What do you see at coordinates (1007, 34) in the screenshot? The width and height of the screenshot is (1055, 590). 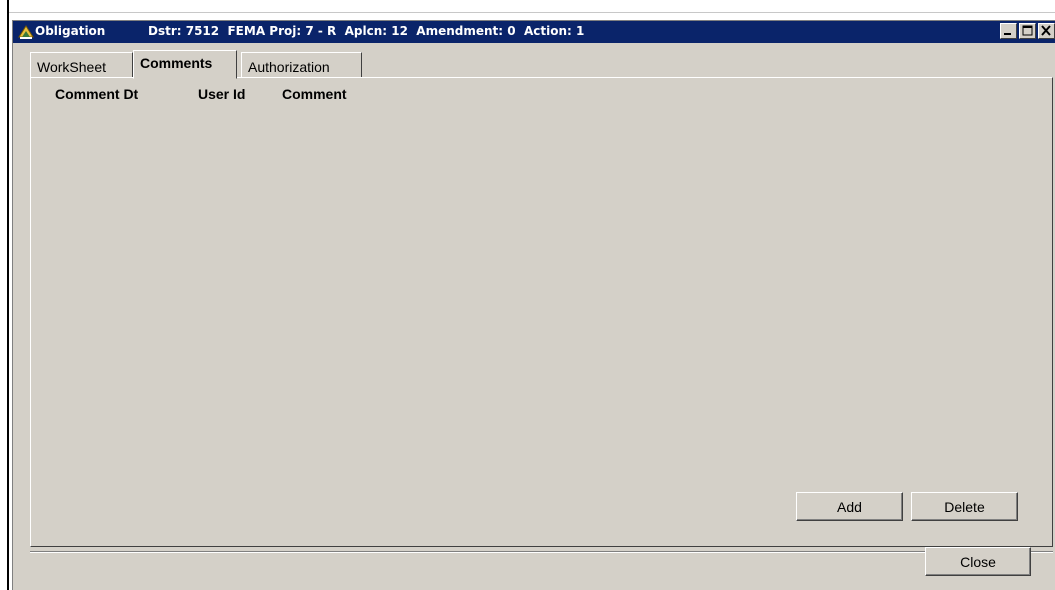 I see `minimize-icon` at bounding box center [1007, 34].